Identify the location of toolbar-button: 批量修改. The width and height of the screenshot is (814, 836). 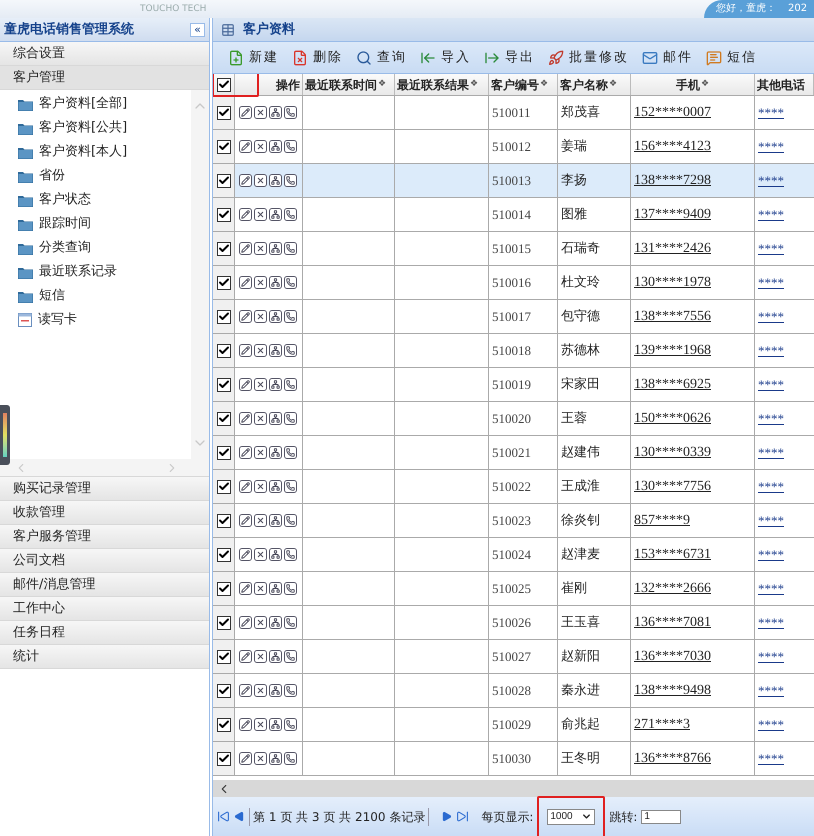
(588, 58).